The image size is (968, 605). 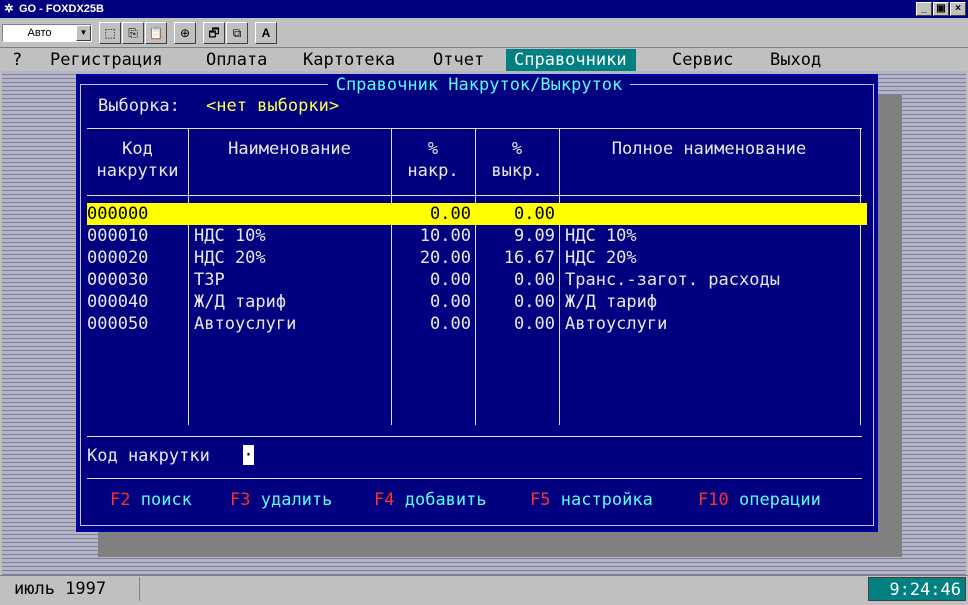 What do you see at coordinates (591, 500) in the screenshot?
I see `hotkey-settings: F5 настройка` at bounding box center [591, 500].